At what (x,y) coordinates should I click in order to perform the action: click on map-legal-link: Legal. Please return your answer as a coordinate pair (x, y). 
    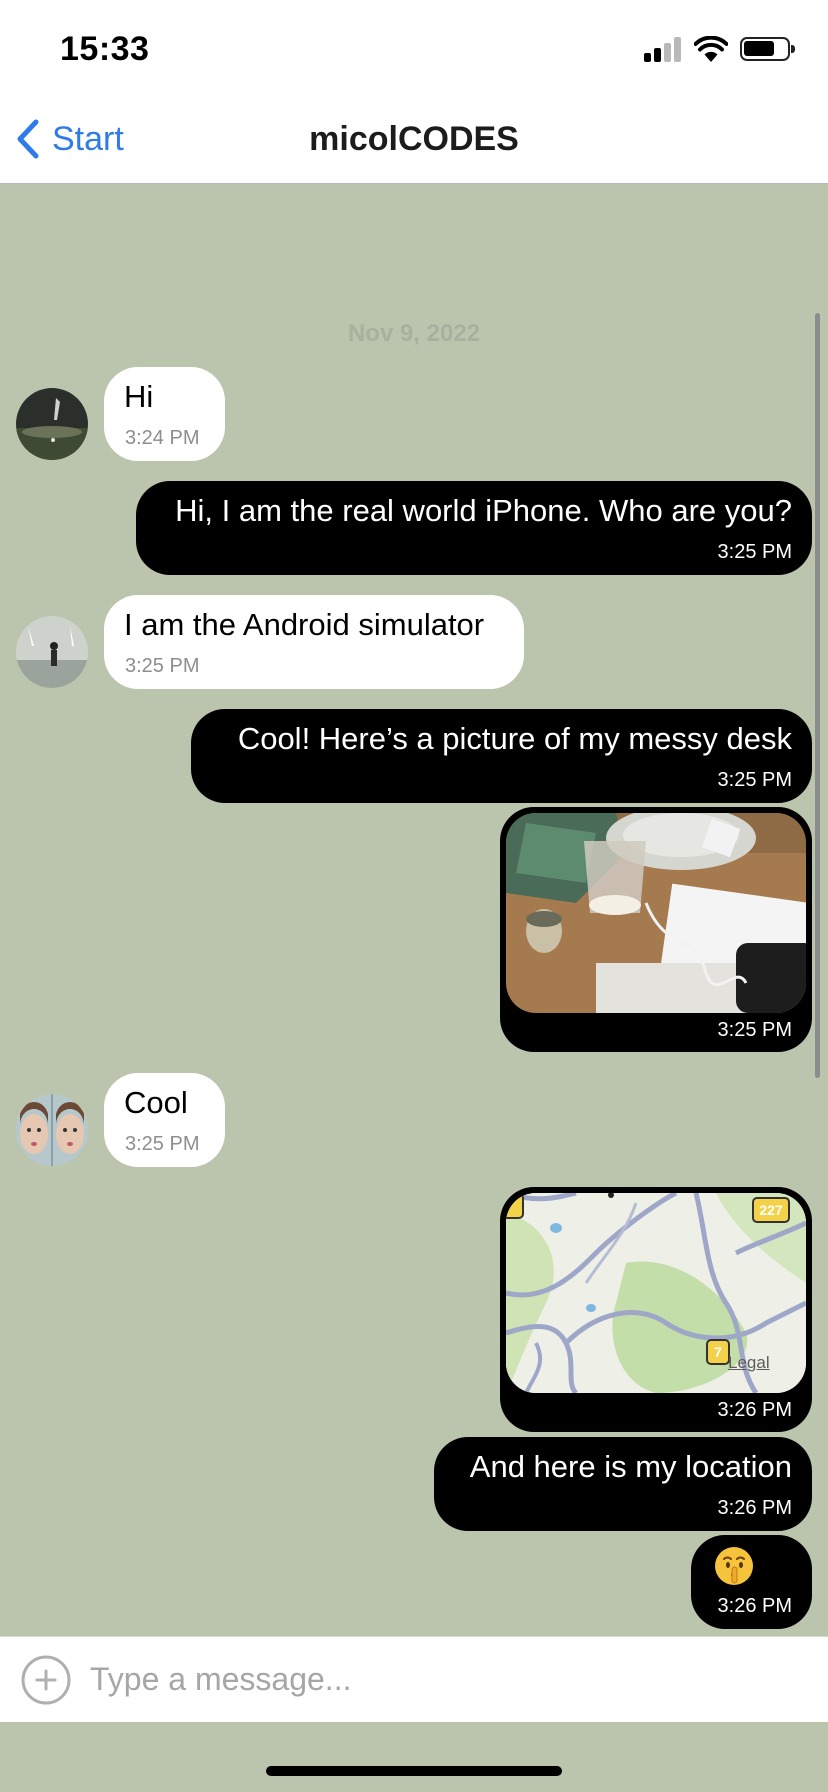
    Looking at the image, I should click on (749, 1363).